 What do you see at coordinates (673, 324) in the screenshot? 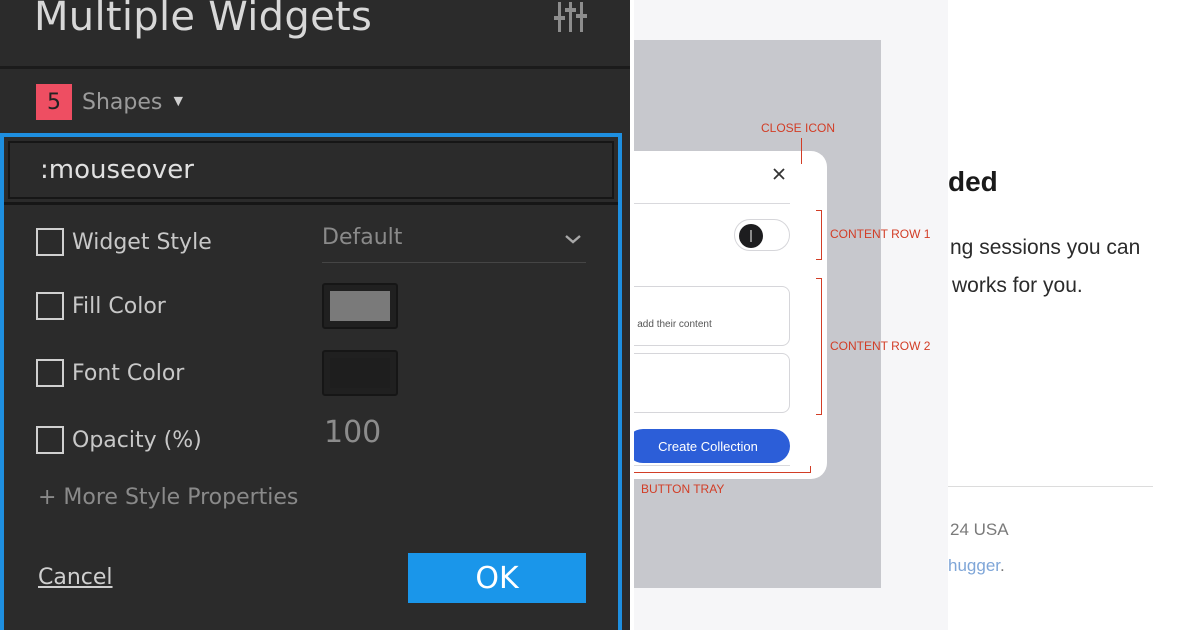
I see `field-hint: rs to add their content` at bounding box center [673, 324].